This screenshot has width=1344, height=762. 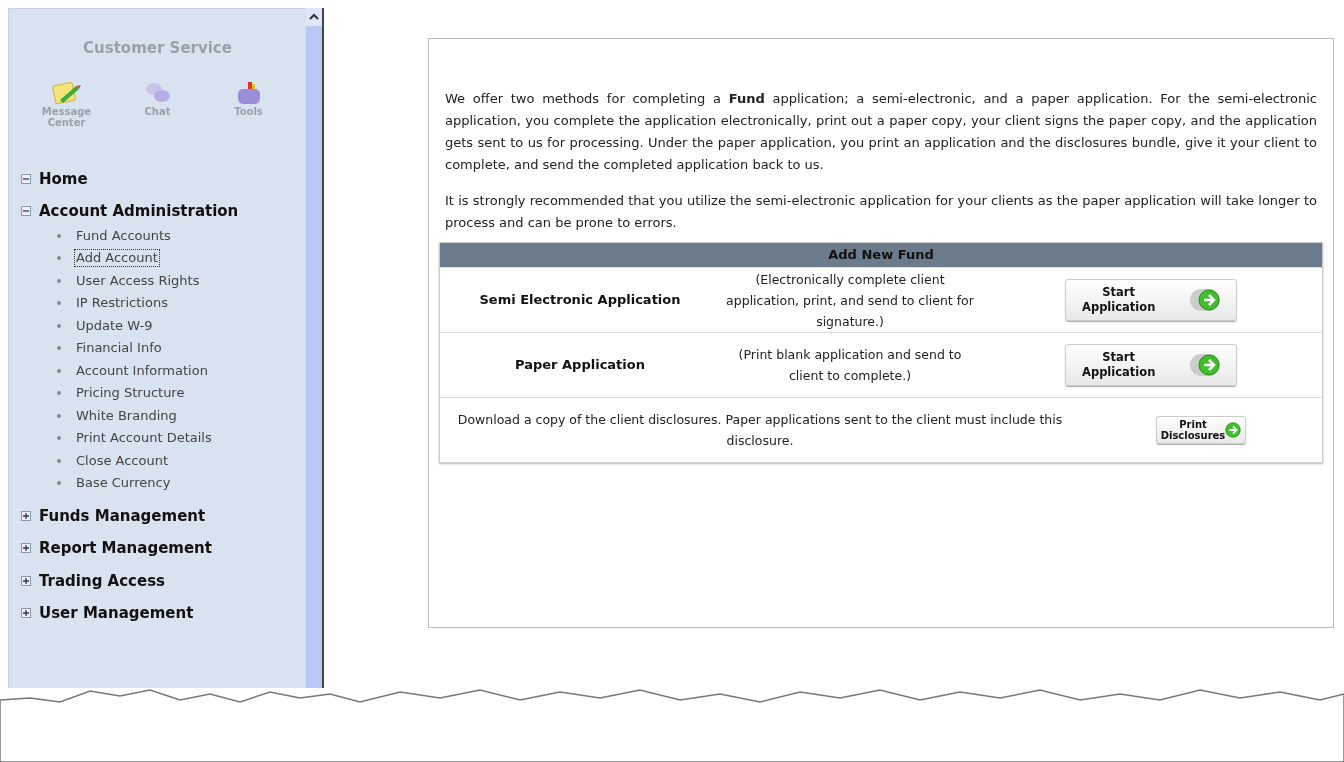 I want to click on nav-link: Fund Accounts, so click(x=123, y=235).